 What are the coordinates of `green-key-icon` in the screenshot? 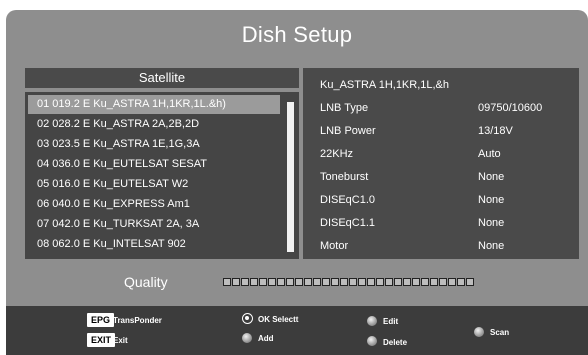 It's located at (247, 338).